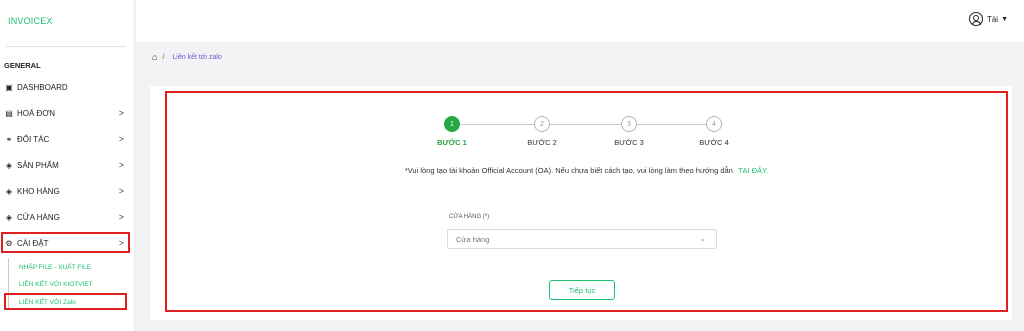 This screenshot has width=1024, height=331. What do you see at coordinates (42, 87) in the screenshot?
I see `sidebar-item-label: DASHBOARD` at bounding box center [42, 87].